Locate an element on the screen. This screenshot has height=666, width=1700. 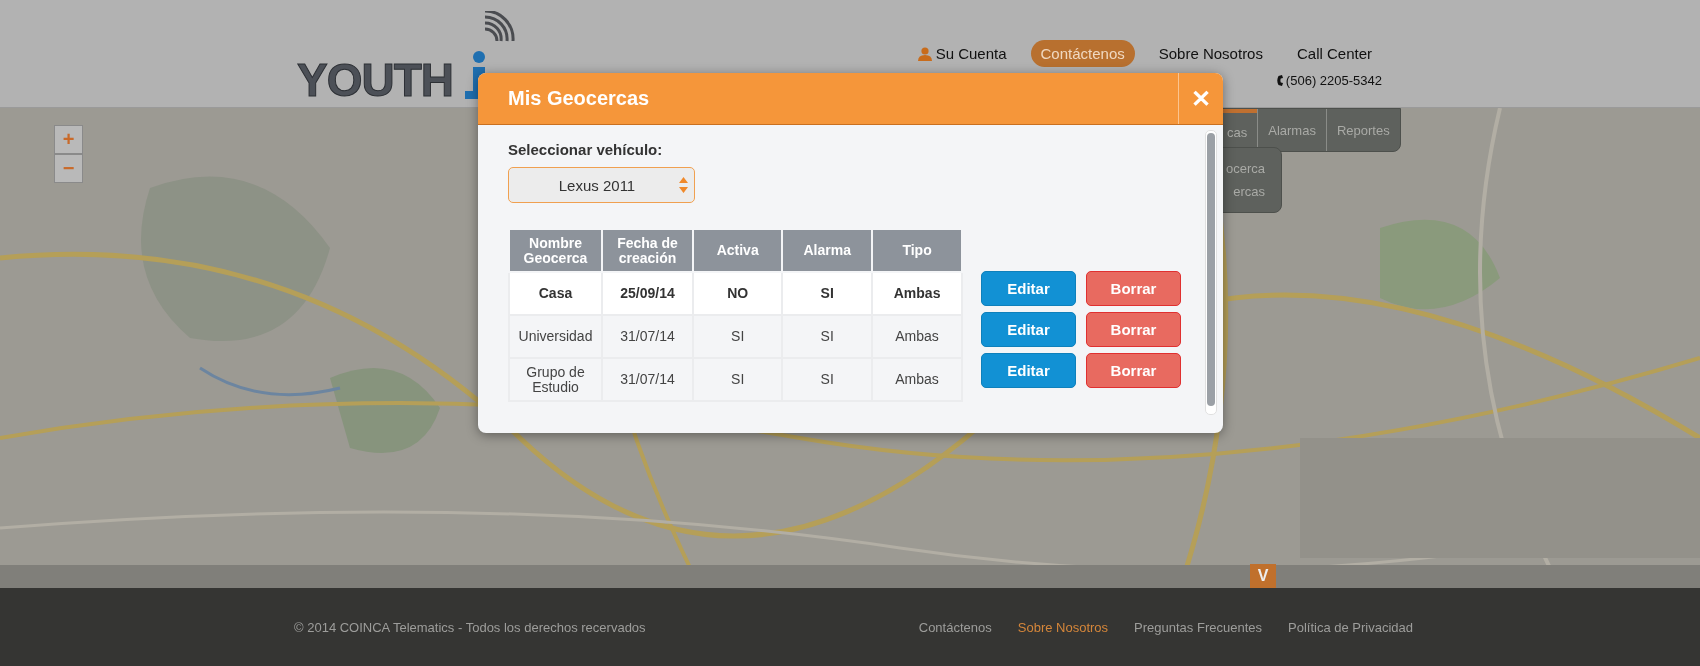
table-row: Grupo de Estudio 31/07/14 SI SI Ambas is located at coordinates (735, 379).